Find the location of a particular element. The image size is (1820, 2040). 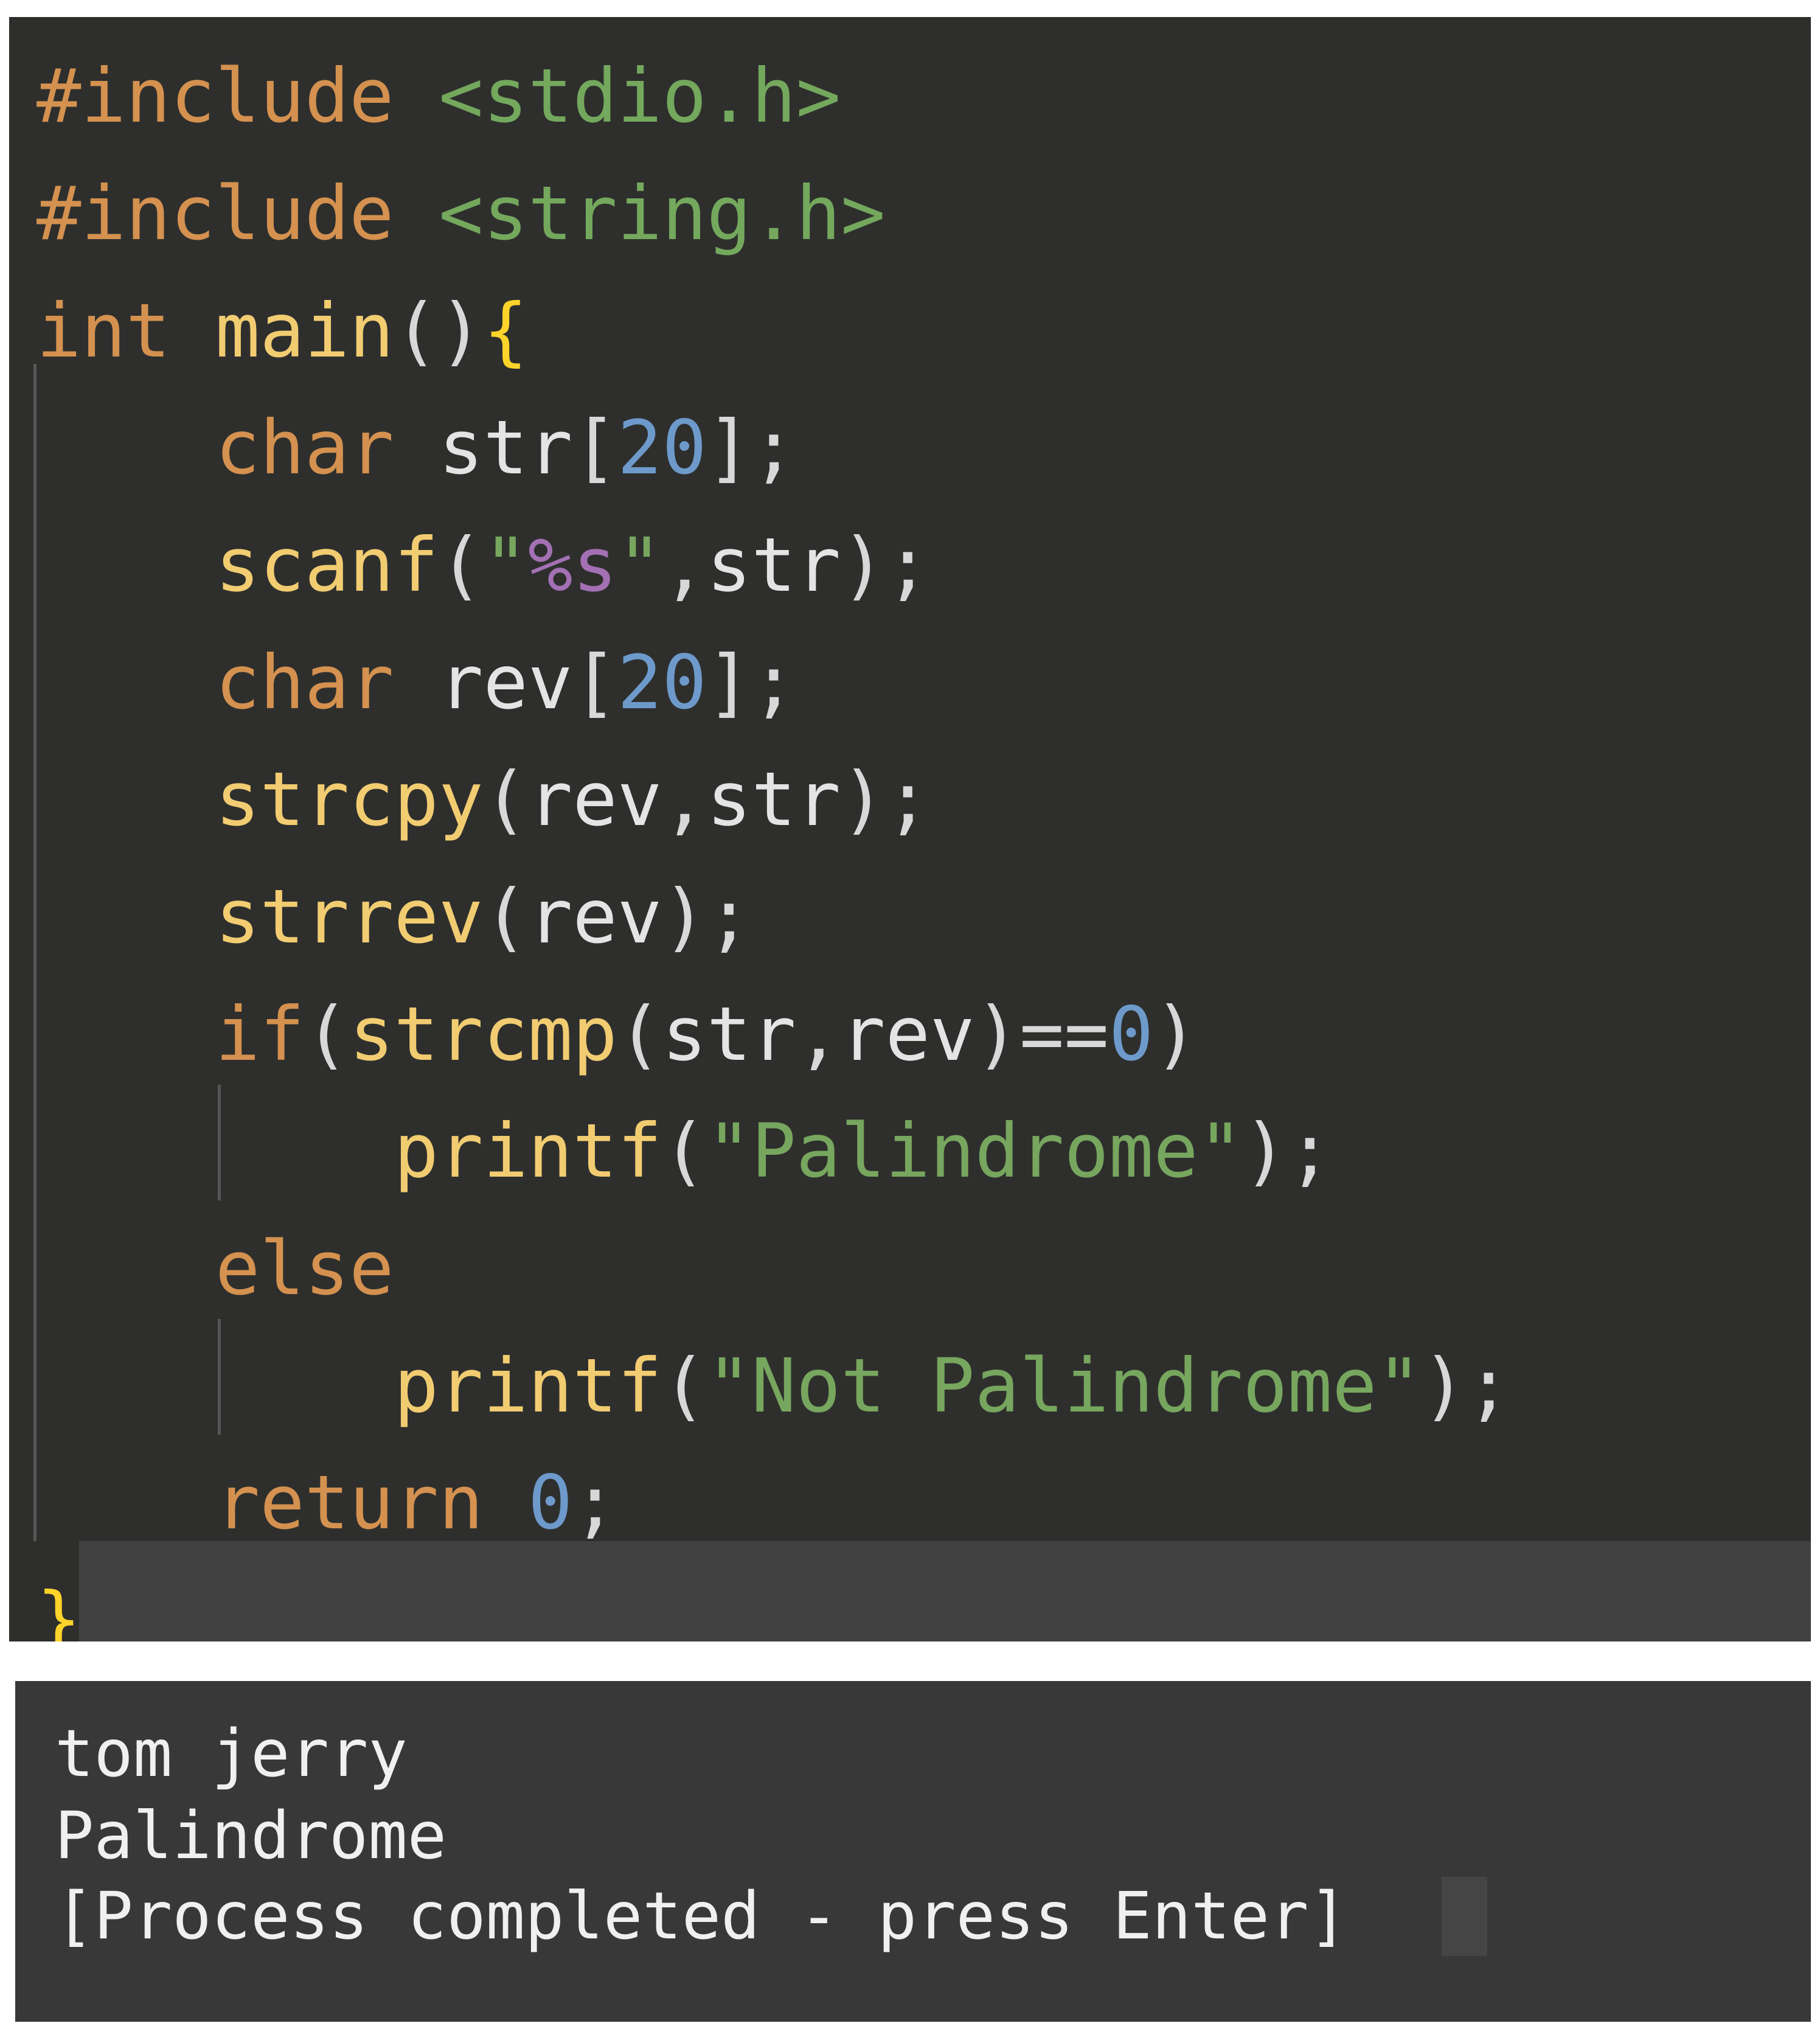

terminal-input-line: tom jerry is located at coordinates (231, 1754).